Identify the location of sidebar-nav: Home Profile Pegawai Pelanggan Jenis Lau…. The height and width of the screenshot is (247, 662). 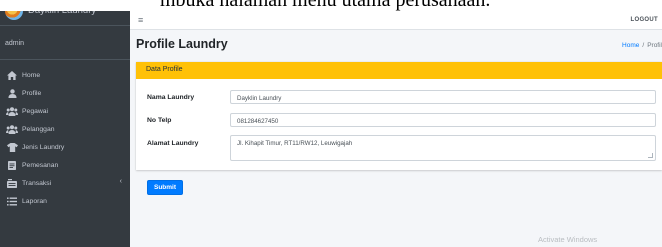
(65, 138).